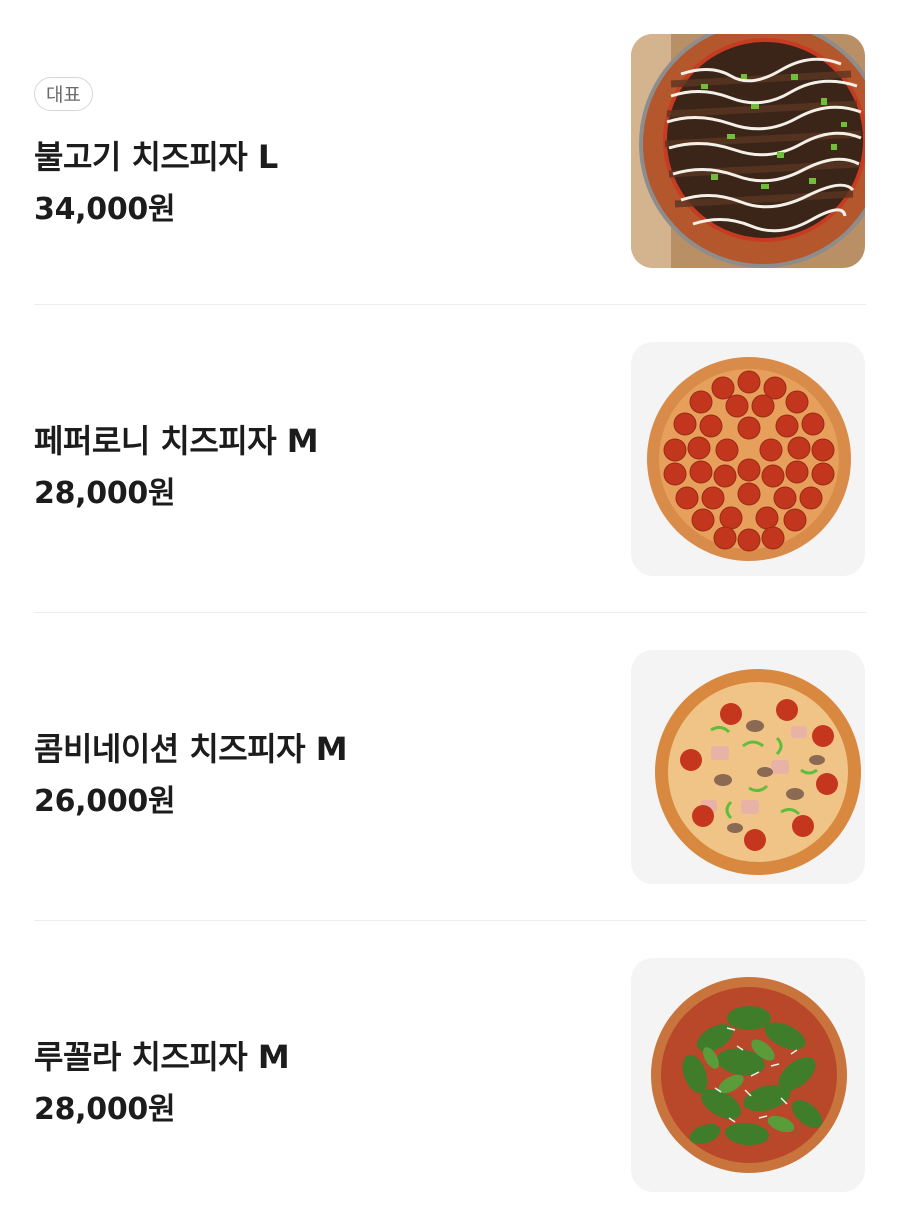 The width and height of the screenshot is (900, 1207). Describe the element at coordinates (105, 209) in the screenshot. I see `menu-item-price: 34,000원` at that location.